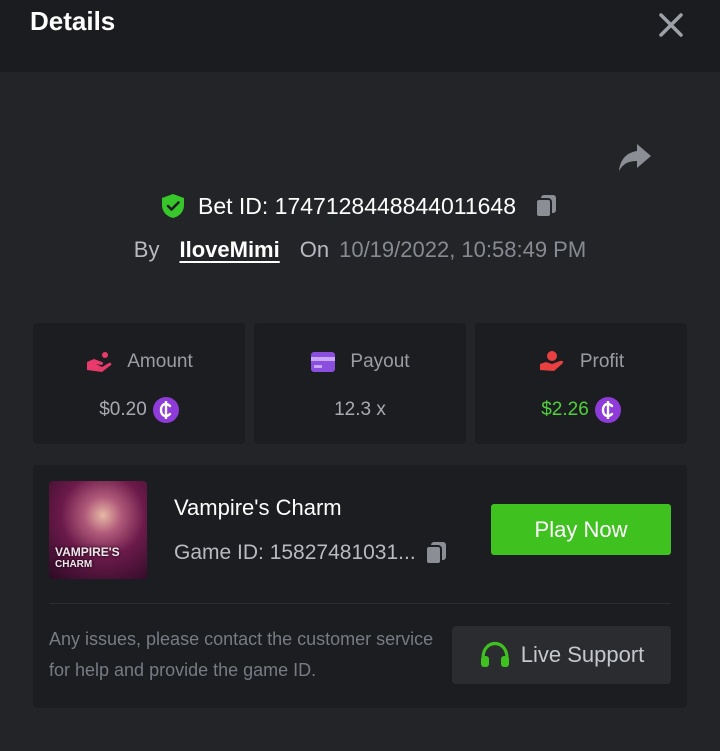  What do you see at coordinates (360, 409) in the screenshot?
I see `payout-value: 12.3 x` at bounding box center [360, 409].